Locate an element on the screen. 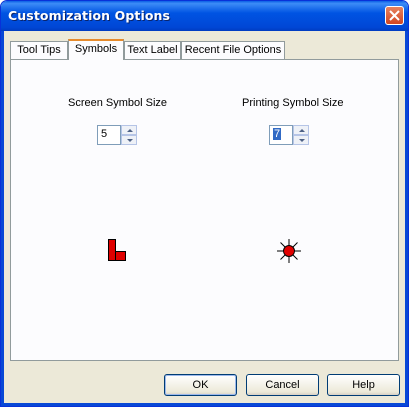  close-button is located at coordinates (394, 15).